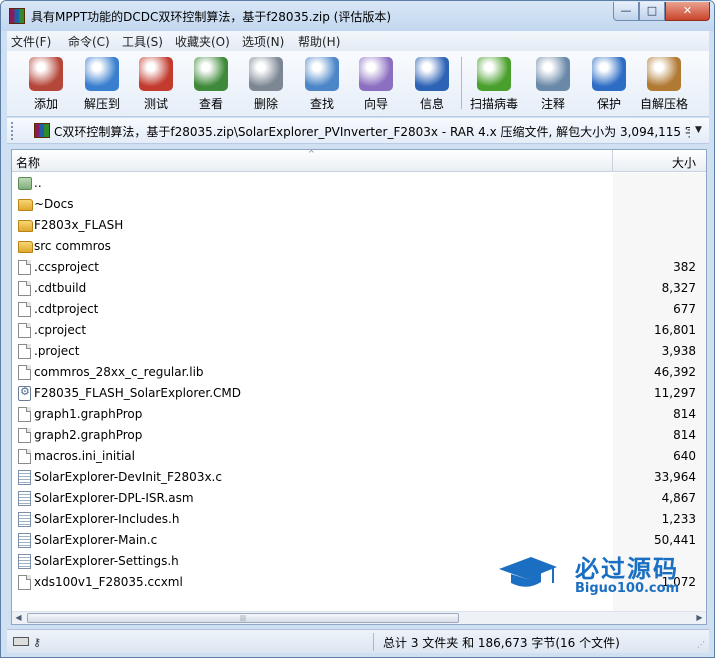  What do you see at coordinates (155, 104) in the screenshot?
I see `toolbar-button-label: 测试` at bounding box center [155, 104].